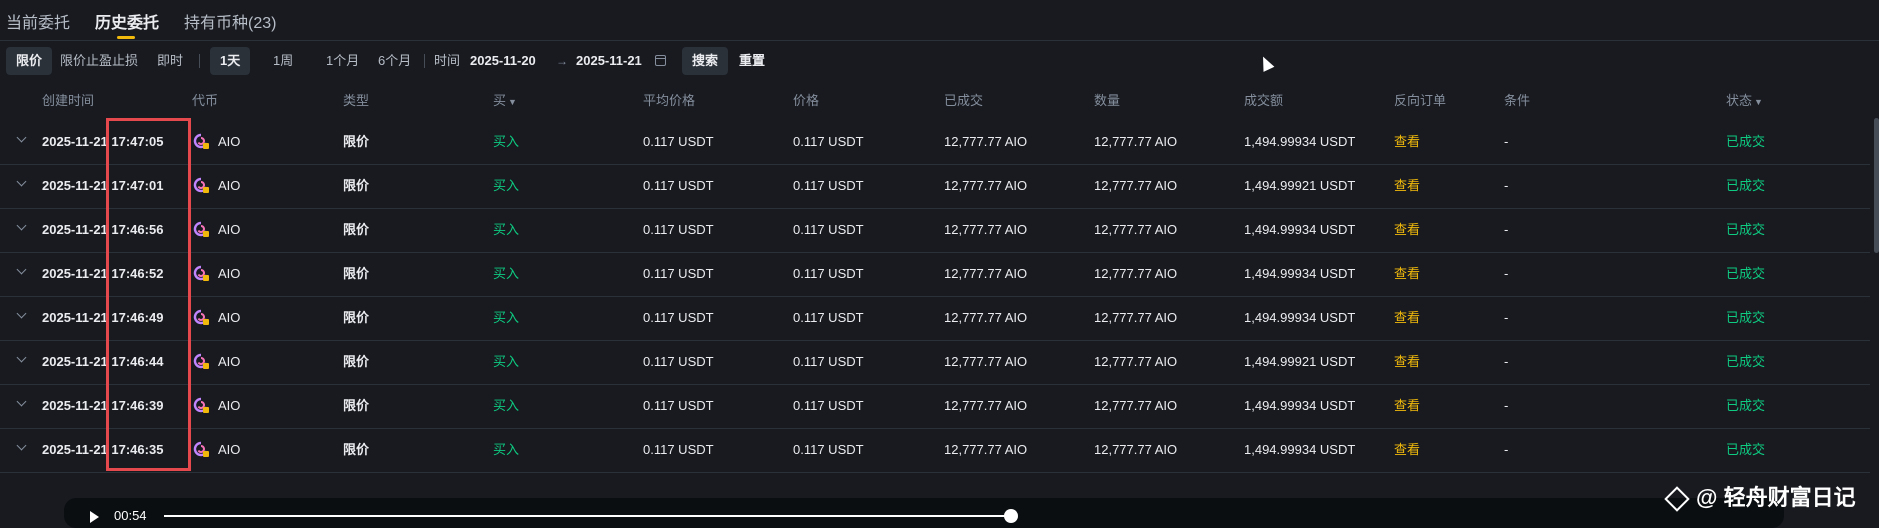 Image resolution: width=1879 pixels, height=528 pixels. I want to click on tab-open-orders: 当前委托, so click(38, 21).